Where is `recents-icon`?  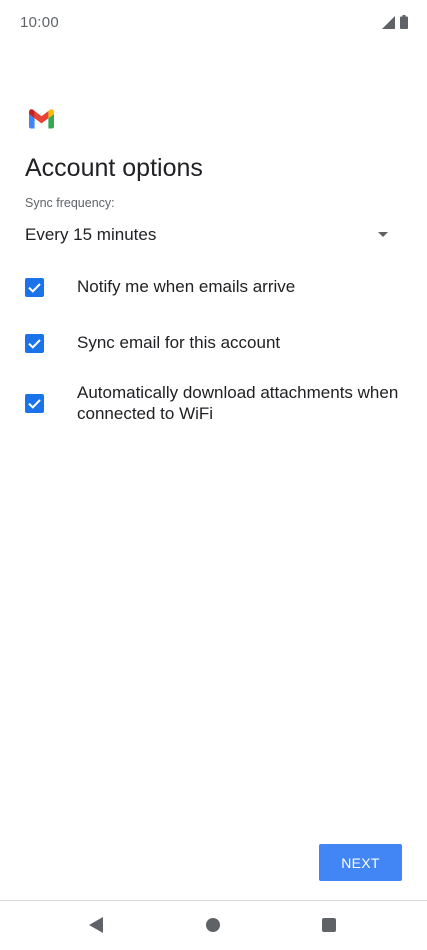 recents-icon is located at coordinates (329, 925).